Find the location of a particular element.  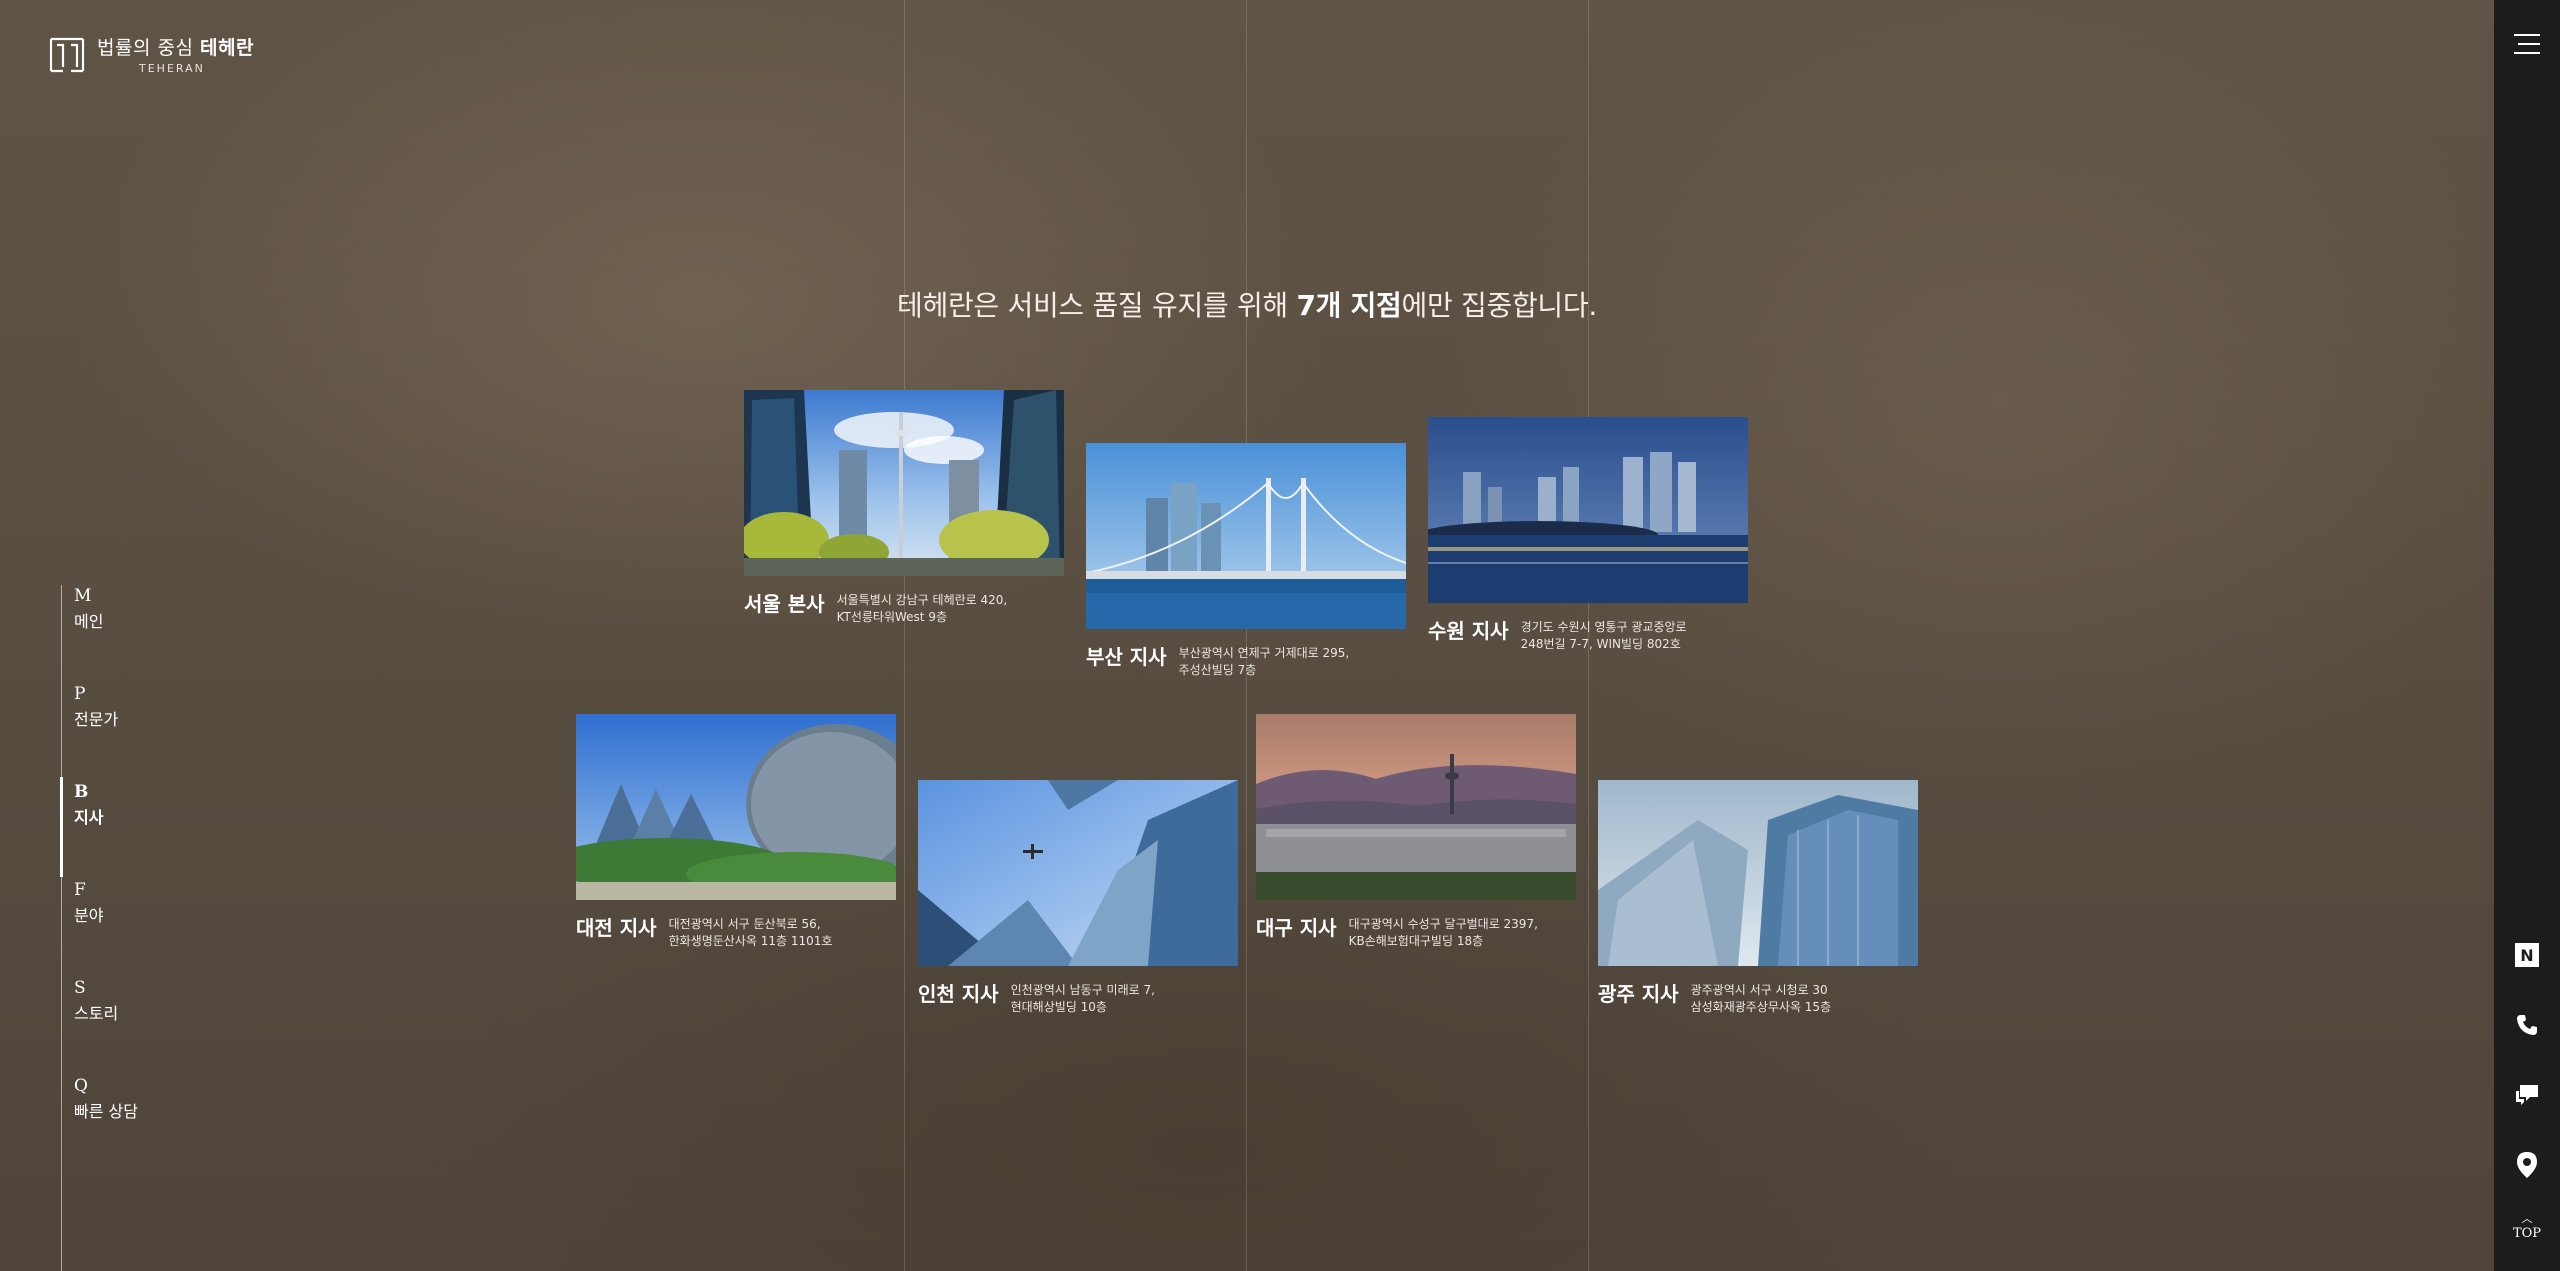

nav-label: 메인 is located at coordinates (89, 621).